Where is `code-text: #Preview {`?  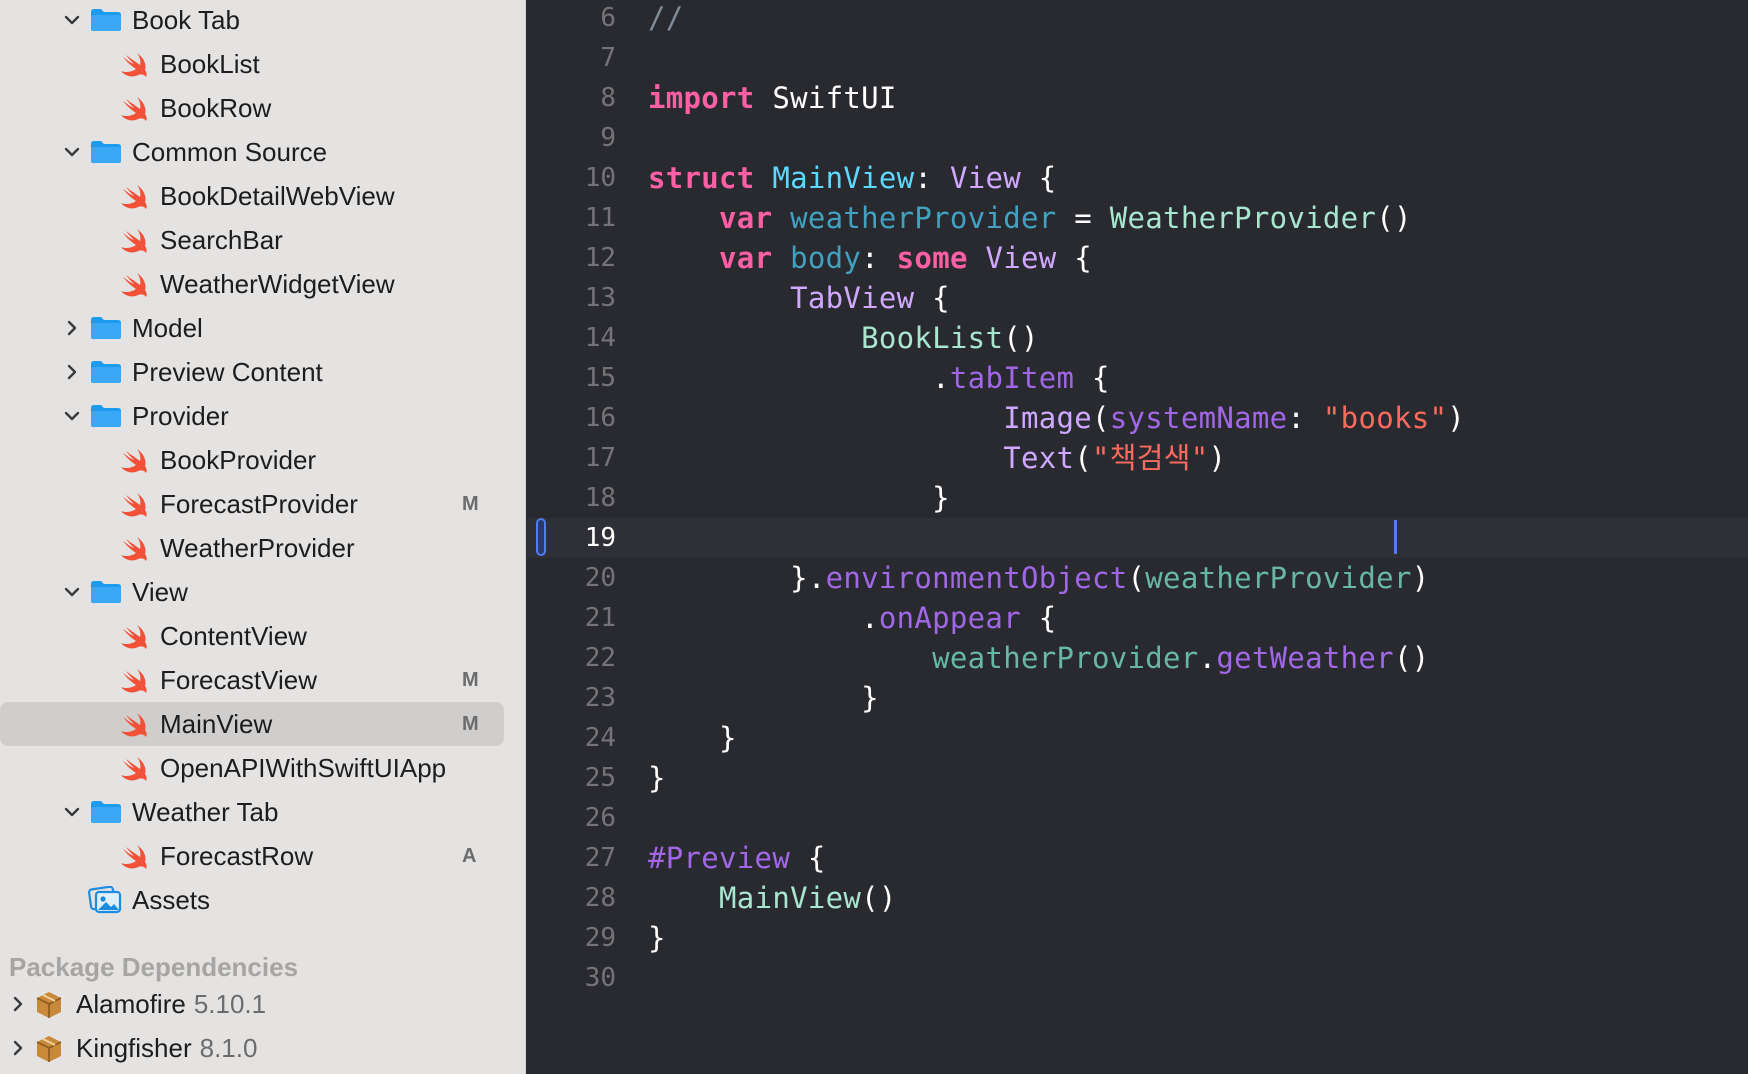 code-text: #Preview { is located at coordinates (737, 858).